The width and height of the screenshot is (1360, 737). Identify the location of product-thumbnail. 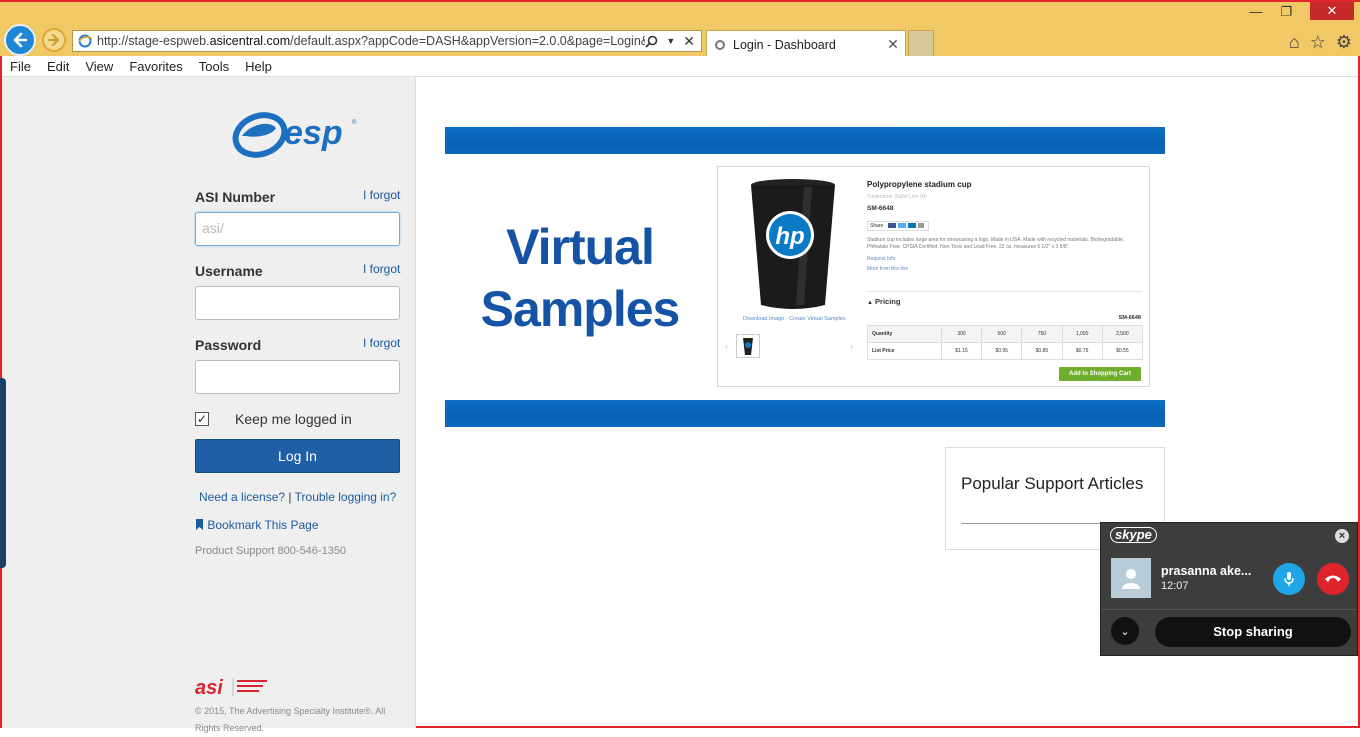
(748, 346).